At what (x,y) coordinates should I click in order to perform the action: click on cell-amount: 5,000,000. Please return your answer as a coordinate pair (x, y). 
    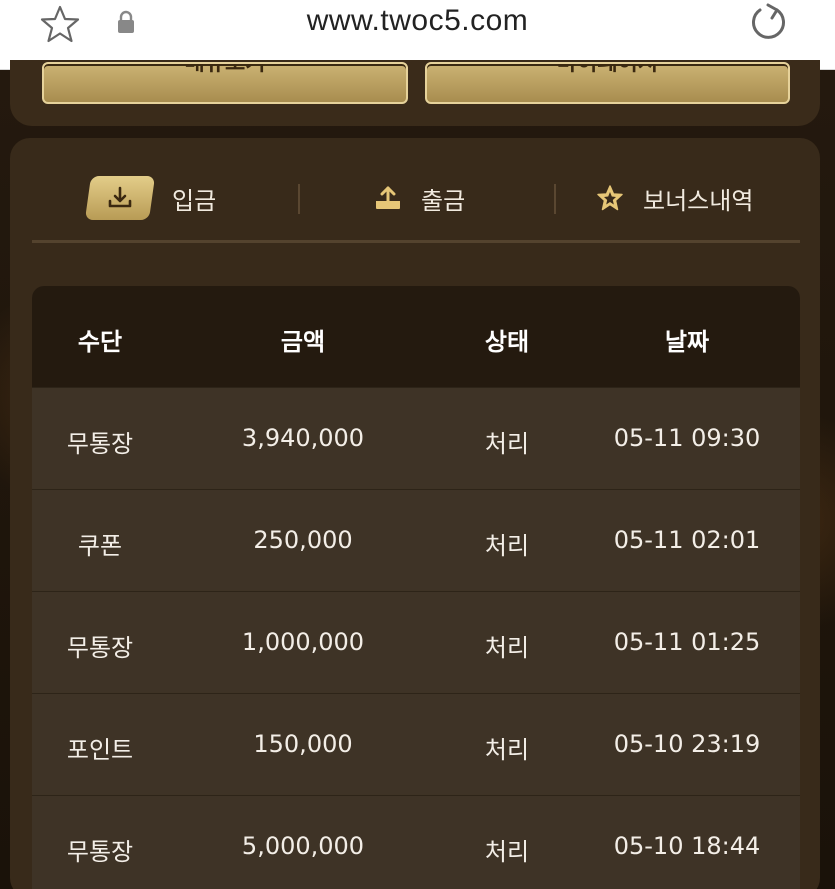
    Looking at the image, I should click on (303, 846).